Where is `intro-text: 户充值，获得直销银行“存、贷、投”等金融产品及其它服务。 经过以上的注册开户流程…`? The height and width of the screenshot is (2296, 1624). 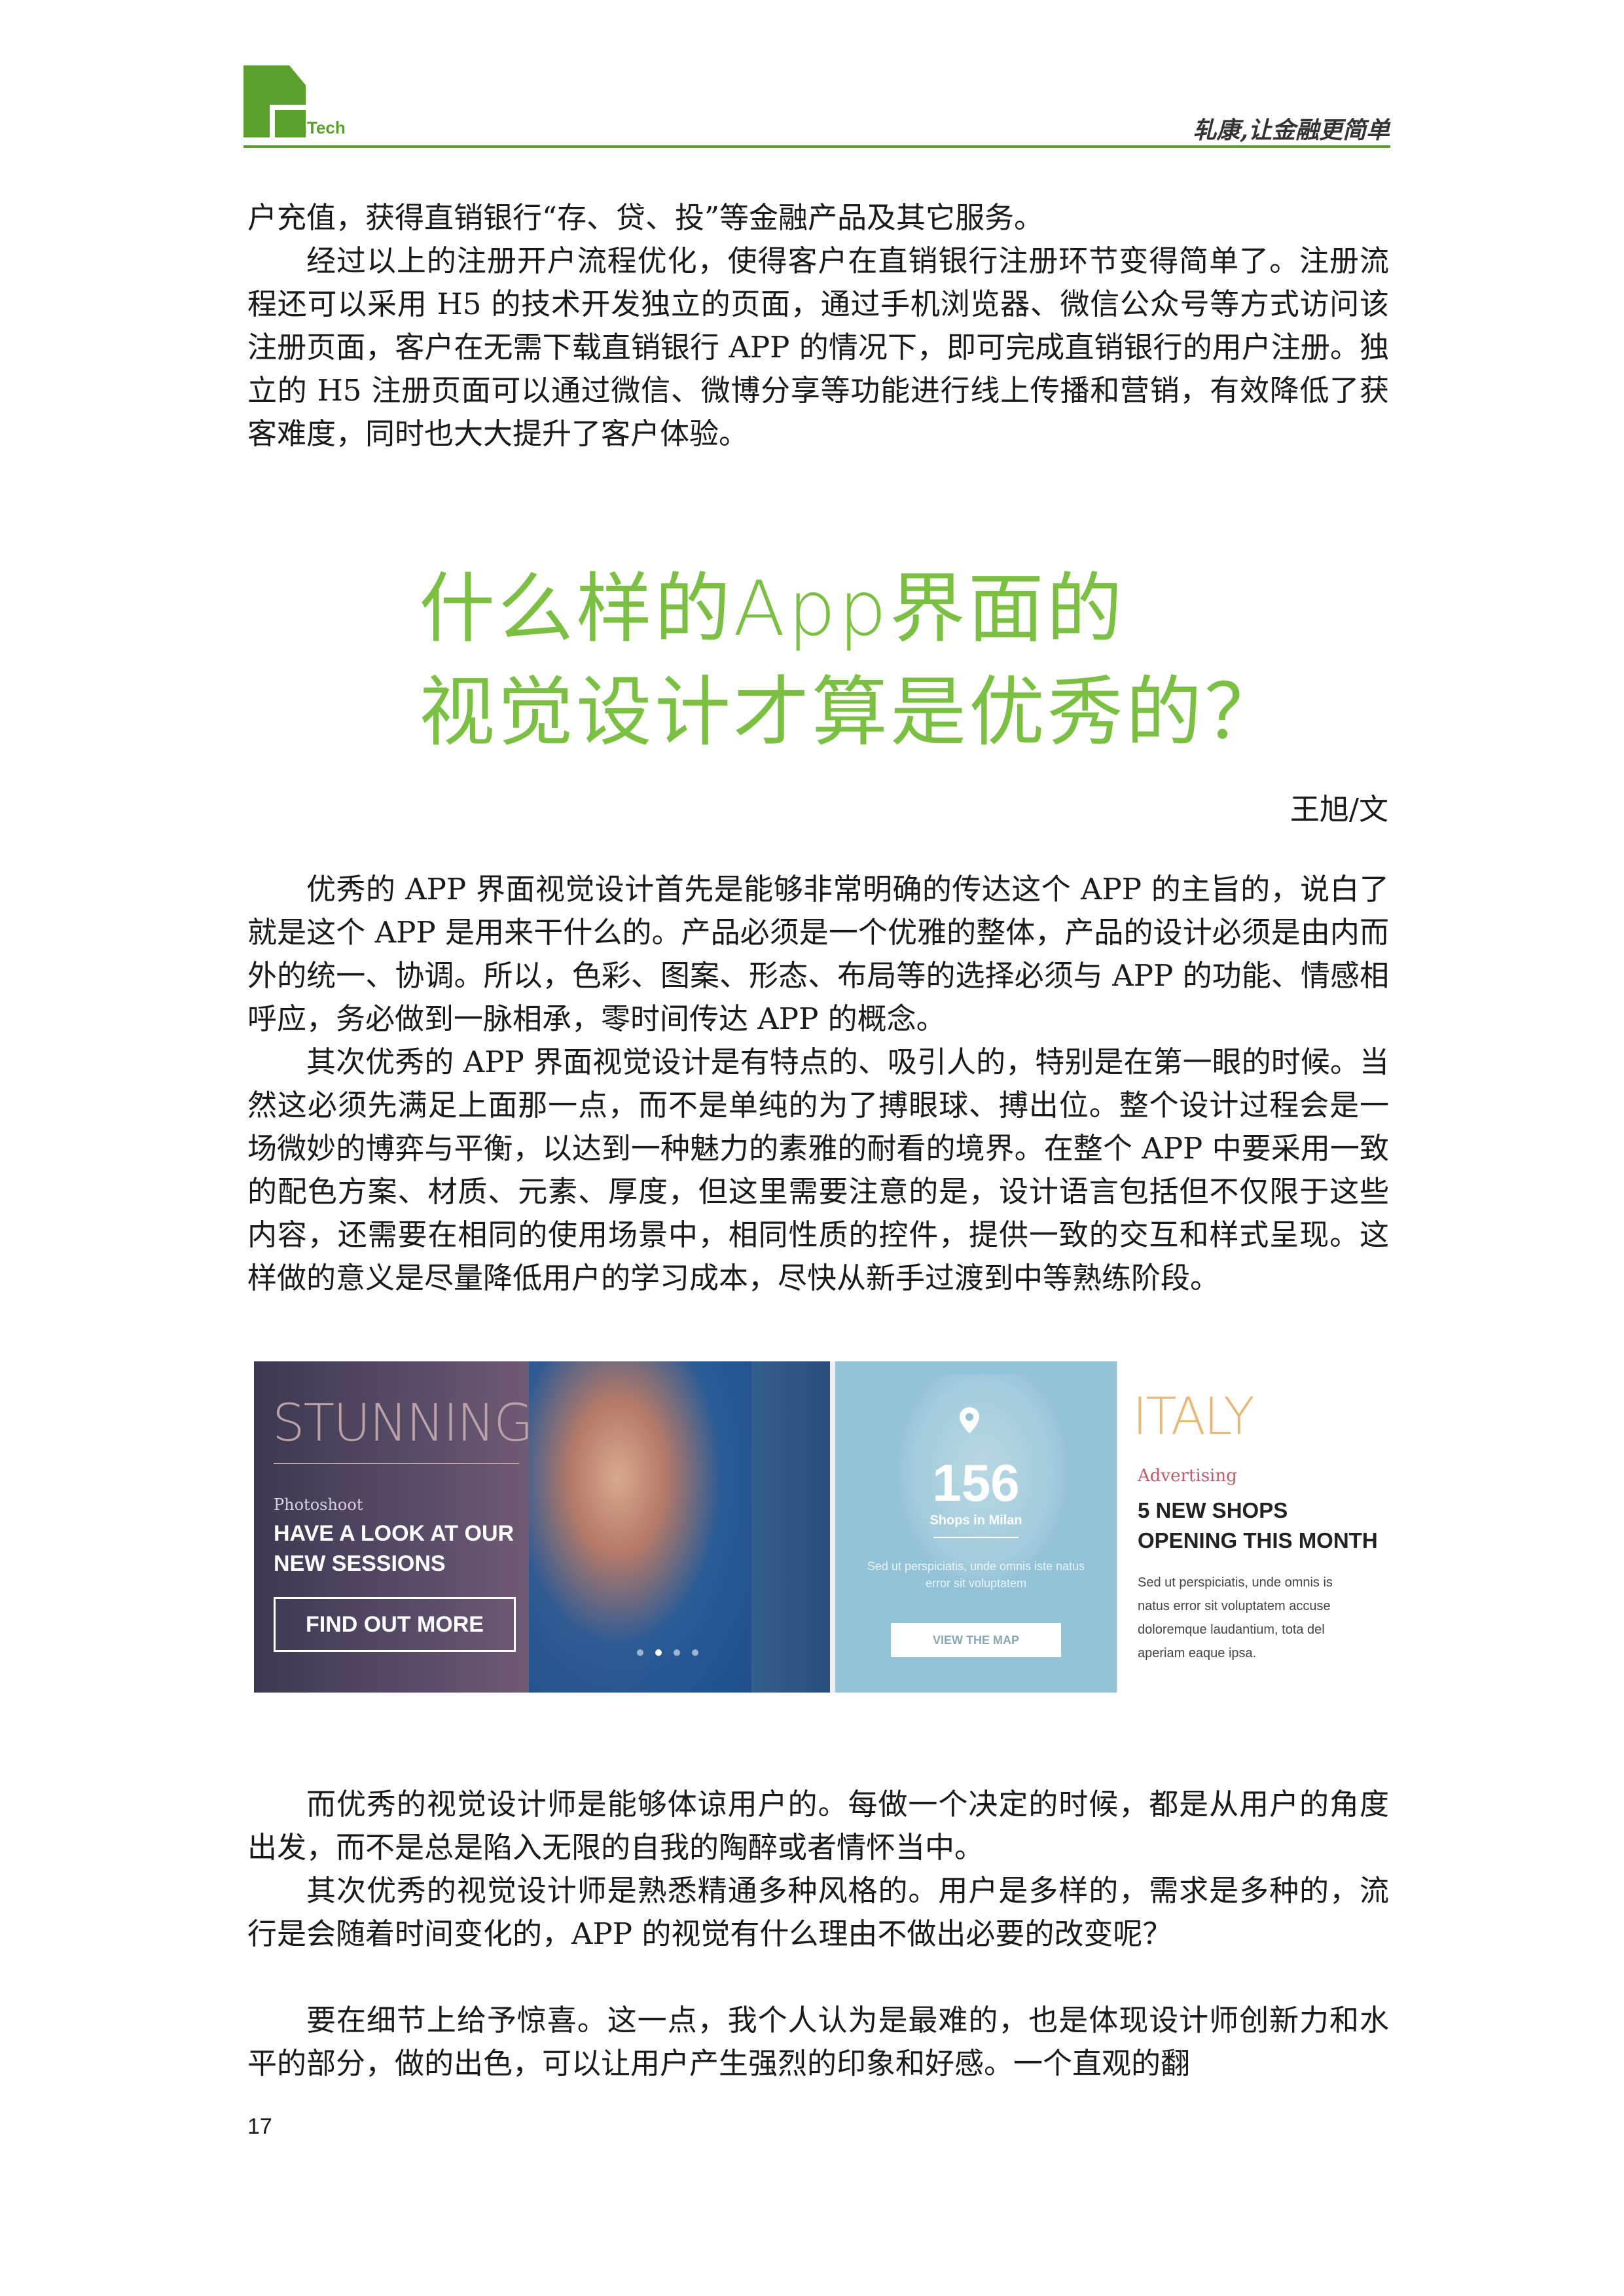 intro-text: 户充值，获得直销银行“存、贷、投”等金融产品及其它服务。 经过以上的注册开户流程… is located at coordinates (818, 326).